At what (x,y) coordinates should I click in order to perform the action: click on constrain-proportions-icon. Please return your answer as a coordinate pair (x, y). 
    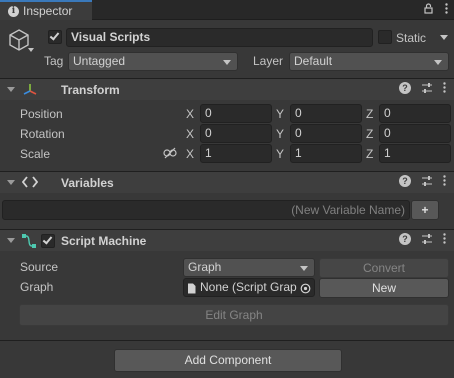
    Looking at the image, I should click on (170, 154).